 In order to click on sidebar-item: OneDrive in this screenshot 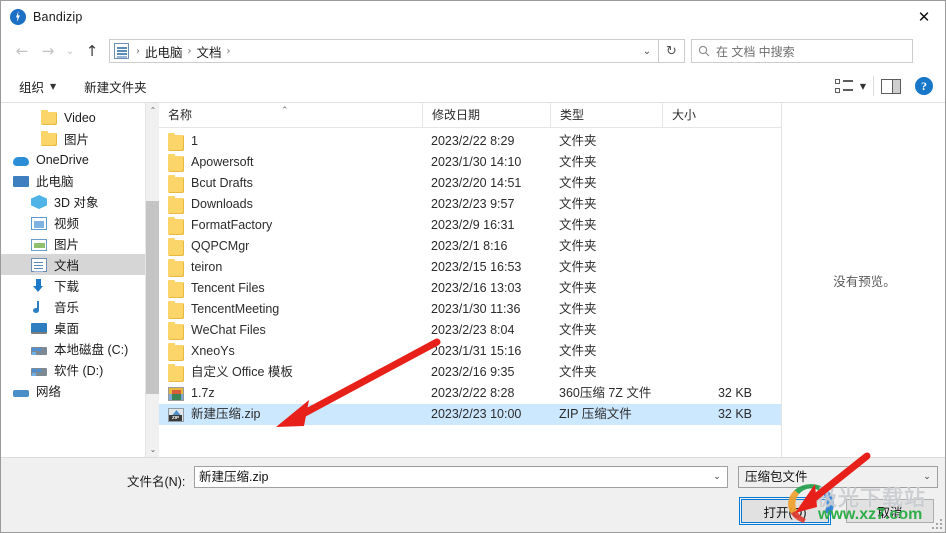, I will do `click(80, 159)`.